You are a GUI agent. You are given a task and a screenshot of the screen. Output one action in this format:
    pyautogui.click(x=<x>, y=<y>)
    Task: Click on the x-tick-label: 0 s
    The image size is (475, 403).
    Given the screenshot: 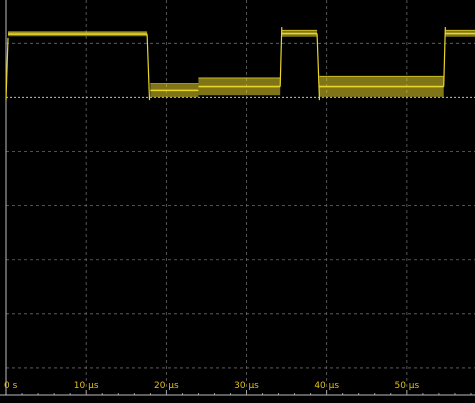 What is the action you would take?
    pyautogui.click(x=11, y=386)
    